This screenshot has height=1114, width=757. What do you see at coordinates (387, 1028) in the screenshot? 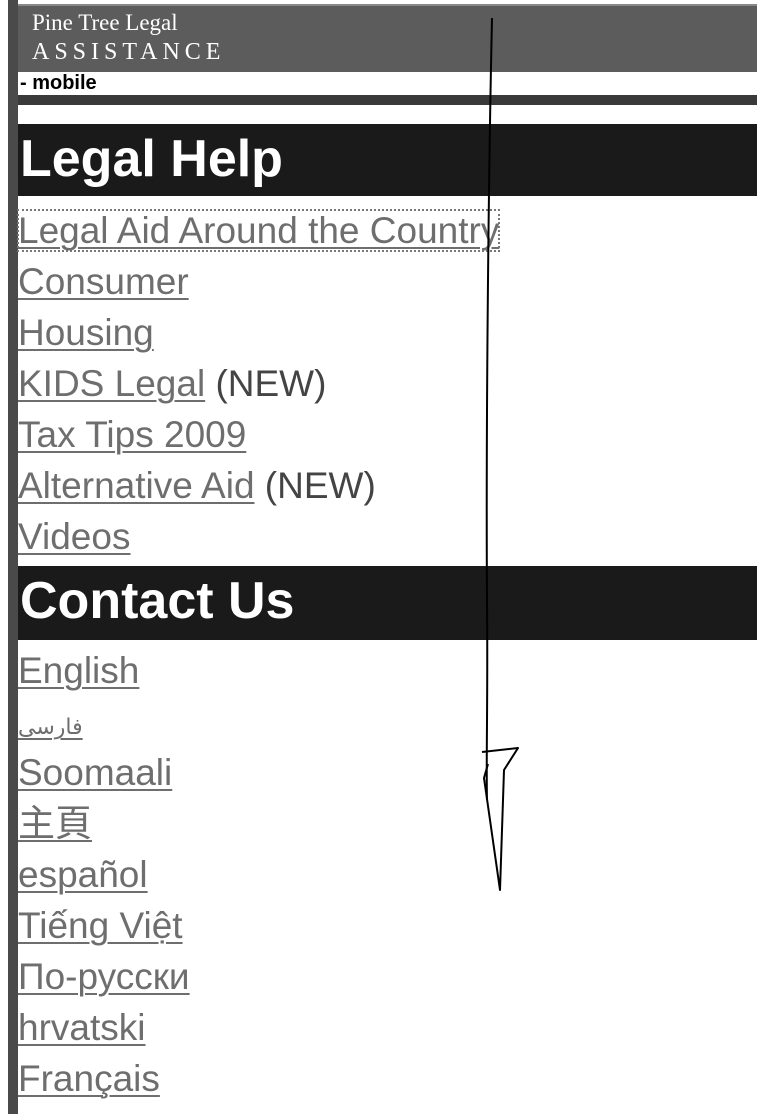
I see `list-item: hrvatski` at bounding box center [387, 1028].